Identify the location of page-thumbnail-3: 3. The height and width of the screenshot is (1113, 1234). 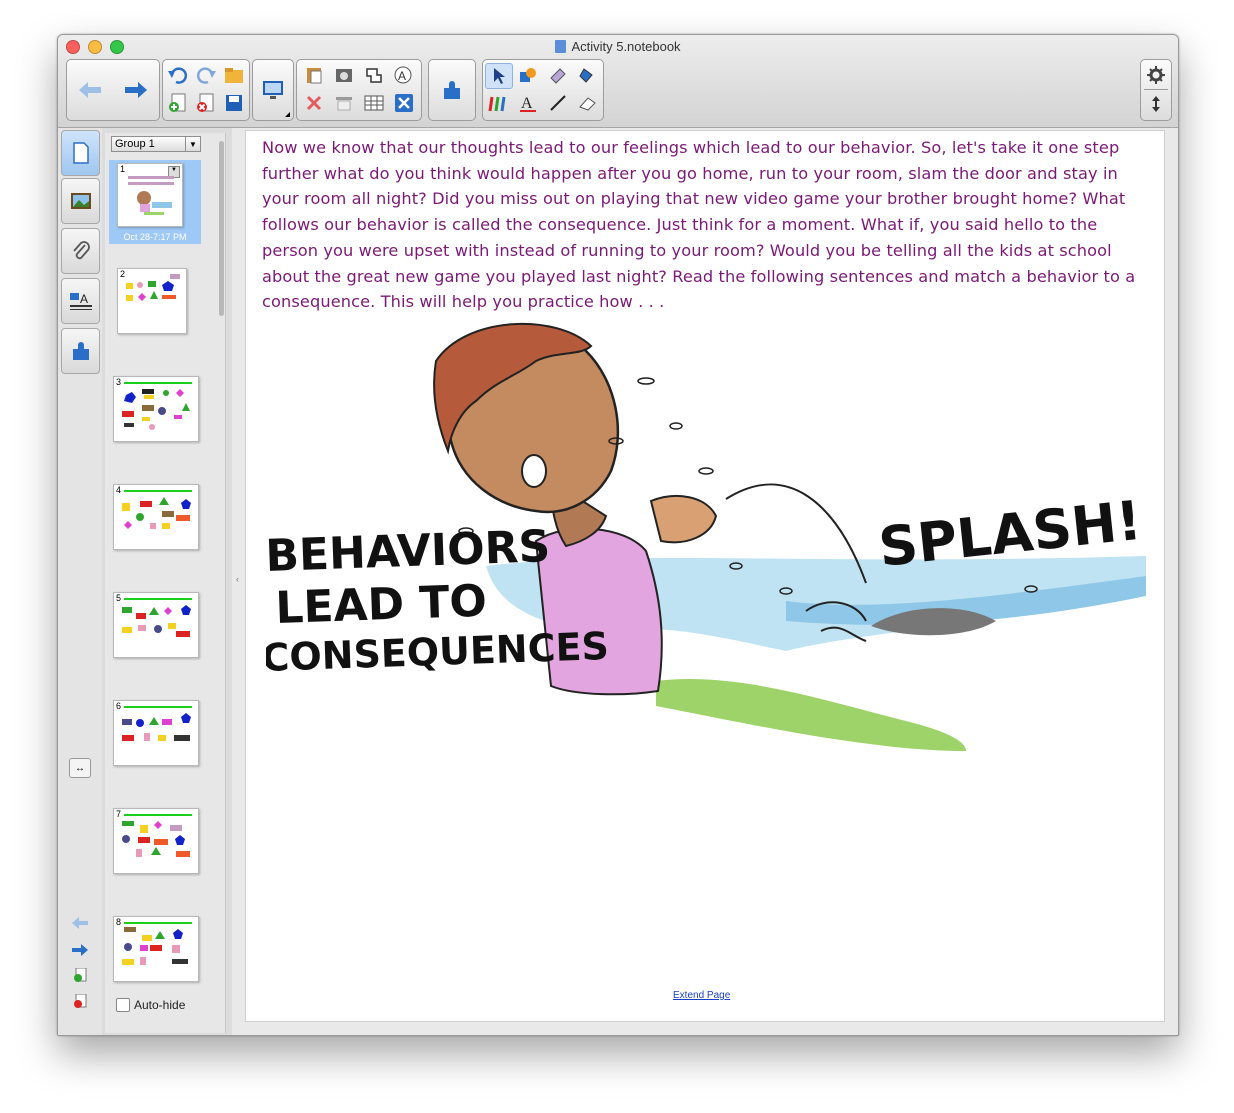
(156, 409).